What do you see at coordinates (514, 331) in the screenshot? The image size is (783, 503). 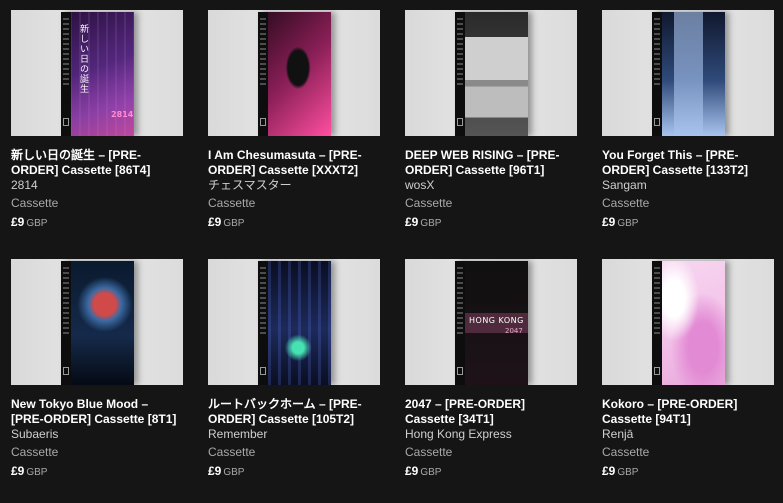 I see `cover-art-label: 2047` at bounding box center [514, 331].